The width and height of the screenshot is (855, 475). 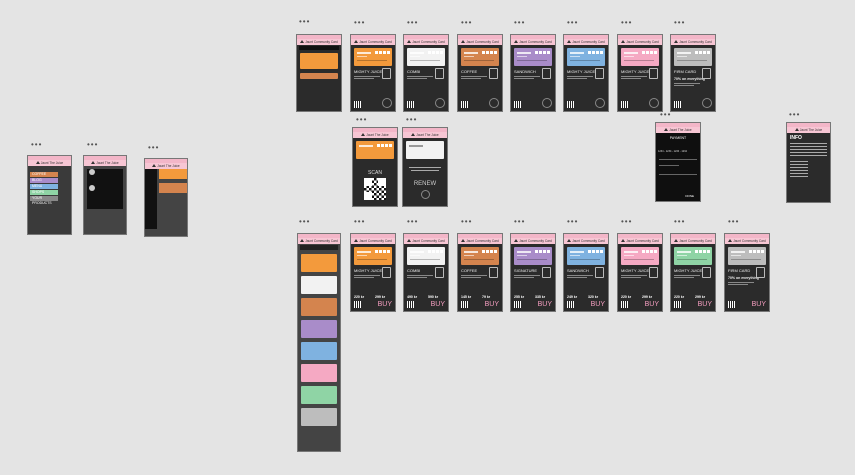 I want to click on menu-item-products: YOUR PRODUCTS, so click(x=44, y=200).